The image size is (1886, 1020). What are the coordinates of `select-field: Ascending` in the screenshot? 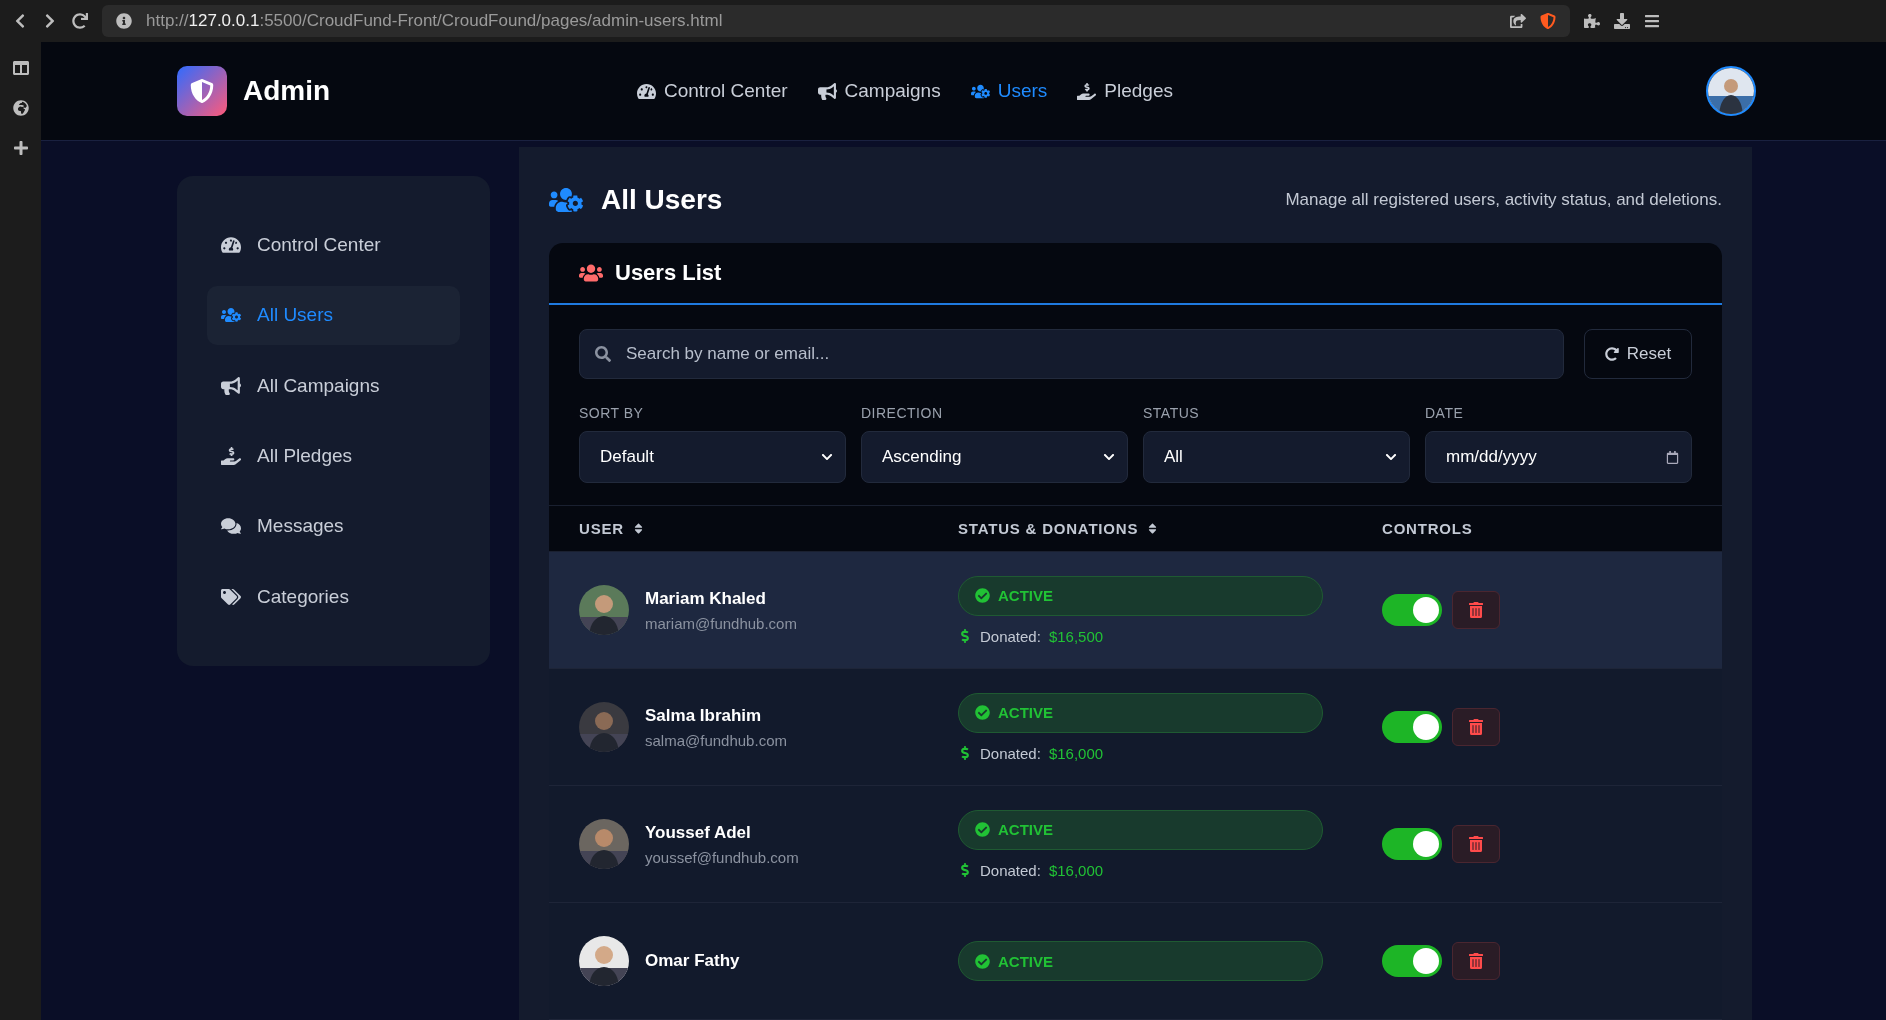 It's located at (994, 457).